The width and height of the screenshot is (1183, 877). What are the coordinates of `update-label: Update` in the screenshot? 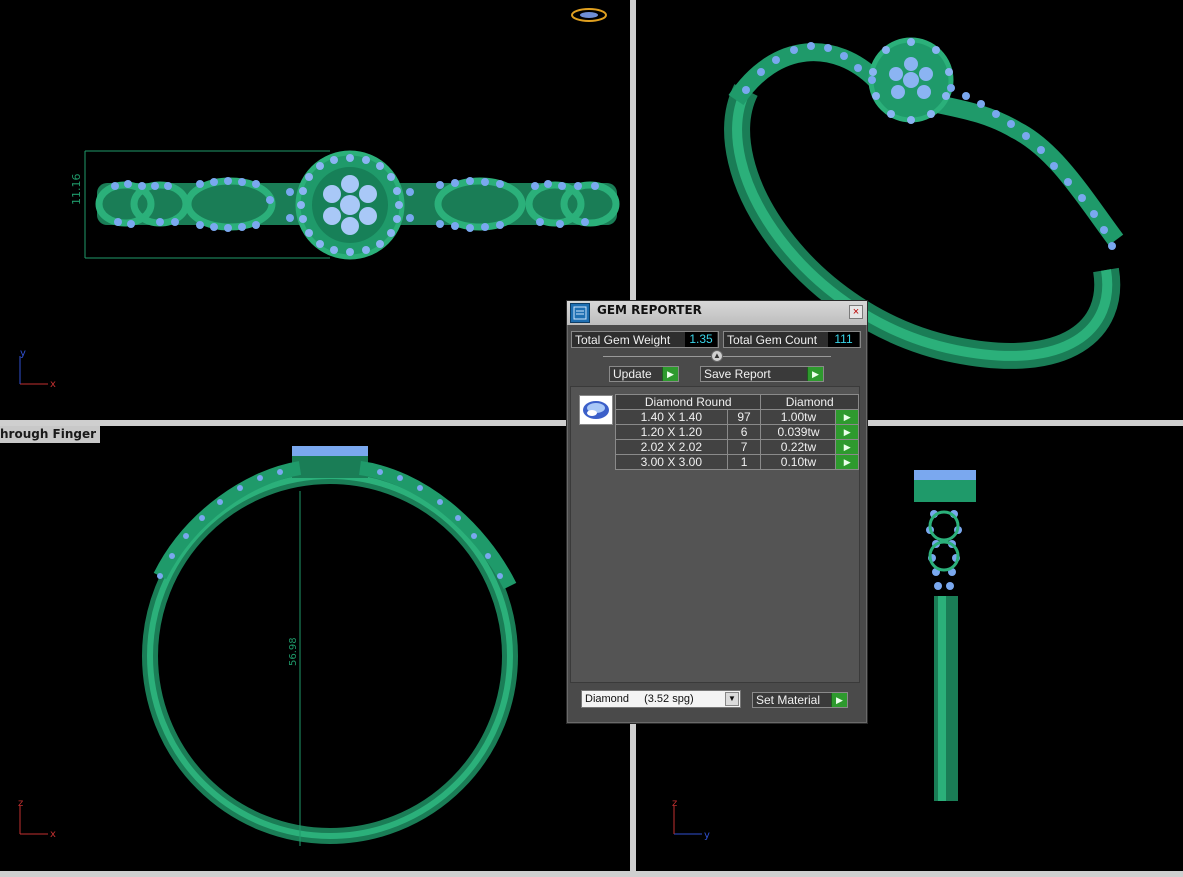 It's located at (632, 374).